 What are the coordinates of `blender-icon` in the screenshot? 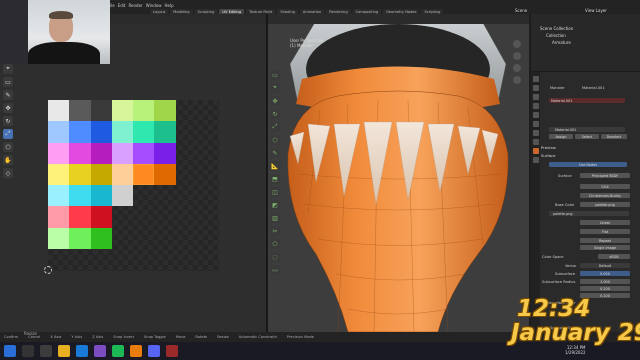 It's located at (136, 351).